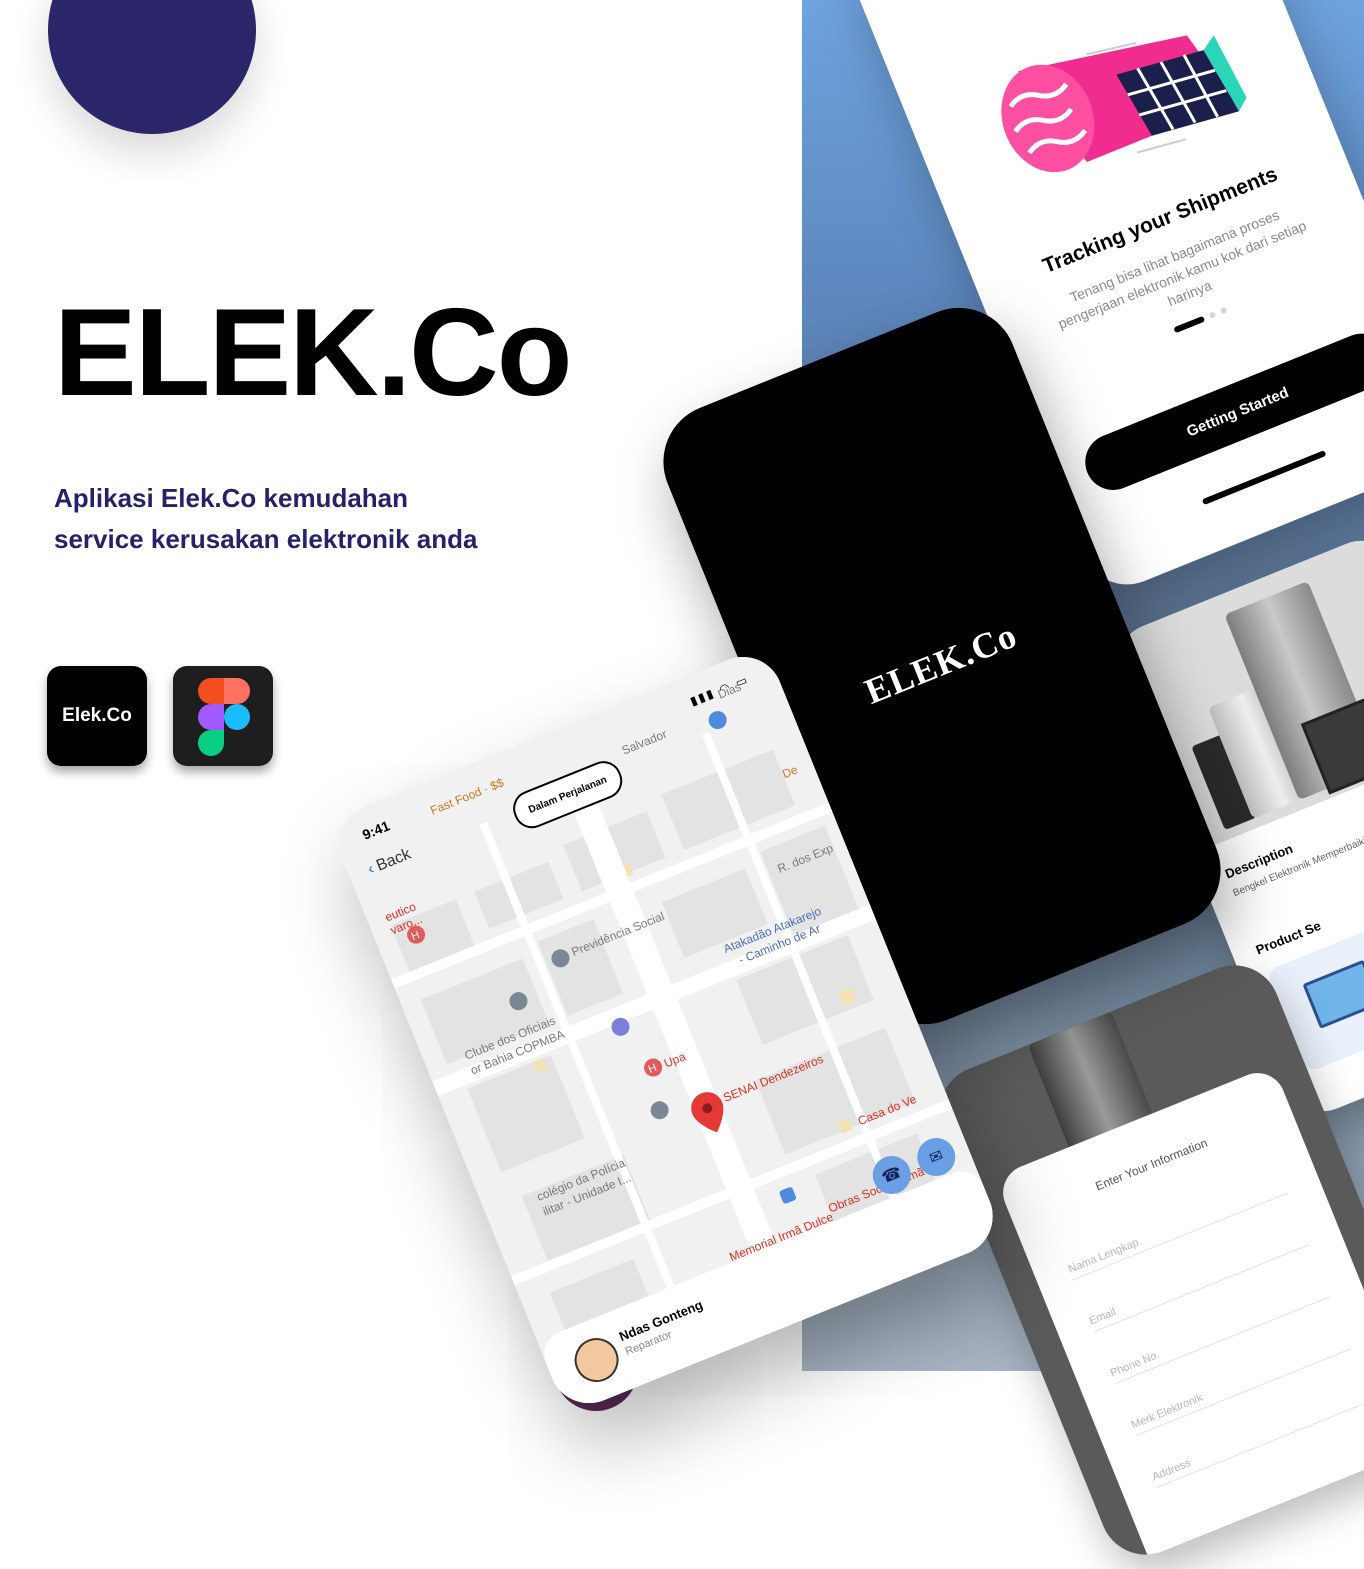  I want to click on splash-logo: ELEK.Co, so click(941, 663).